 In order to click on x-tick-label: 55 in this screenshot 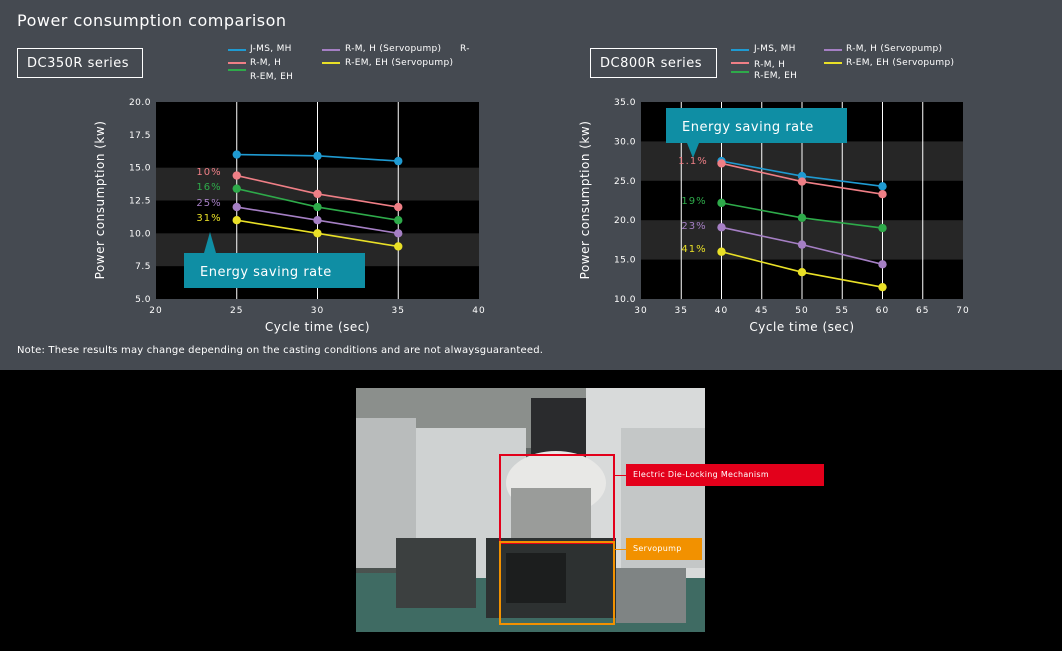, I will do `click(842, 311)`.